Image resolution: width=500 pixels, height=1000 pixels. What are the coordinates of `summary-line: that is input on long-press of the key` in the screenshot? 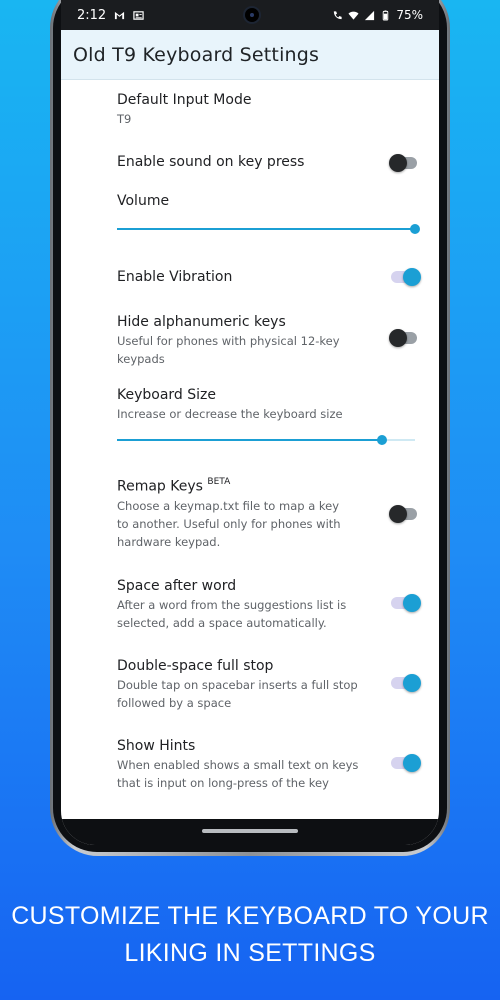 It's located at (223, 783).